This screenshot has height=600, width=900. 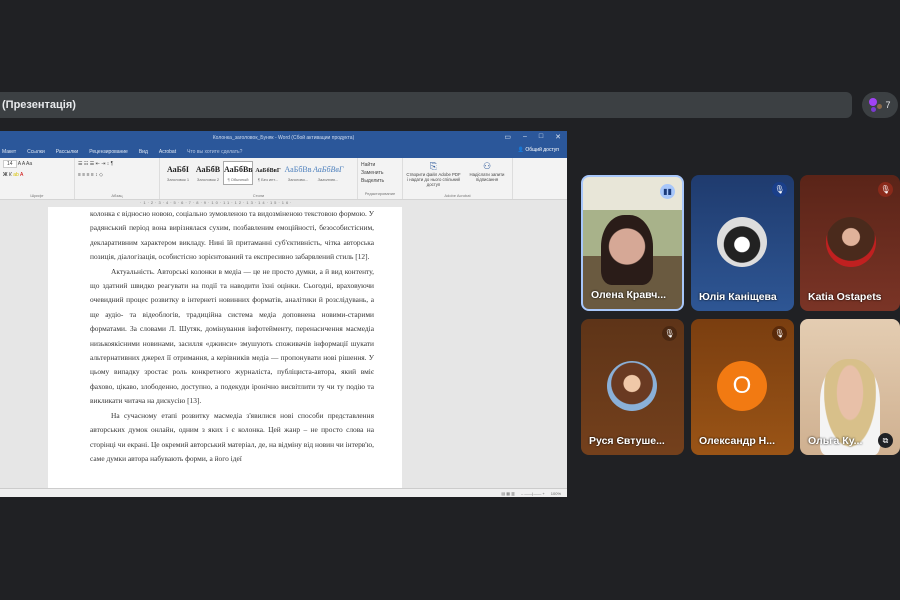 What do you see at coordinates (117, 164) in the screenshot?
I see `list-icons: ☰ ☷ ☰ ⇤ ⇥ ↕ ¶` at bounding box center [117, 164].